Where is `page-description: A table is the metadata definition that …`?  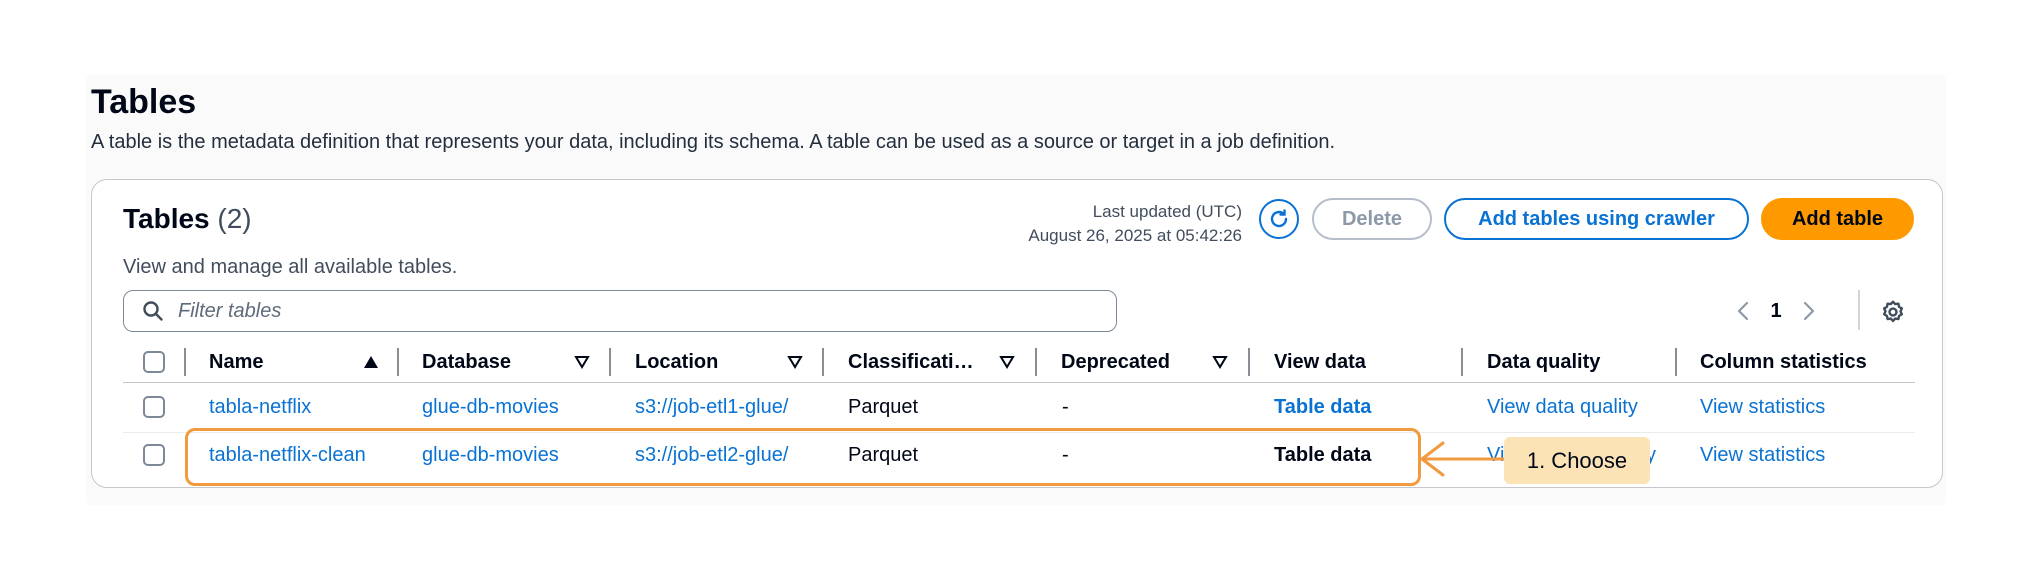 page-description: A table is the metadata definition that … is located at coordinates (713, 142).